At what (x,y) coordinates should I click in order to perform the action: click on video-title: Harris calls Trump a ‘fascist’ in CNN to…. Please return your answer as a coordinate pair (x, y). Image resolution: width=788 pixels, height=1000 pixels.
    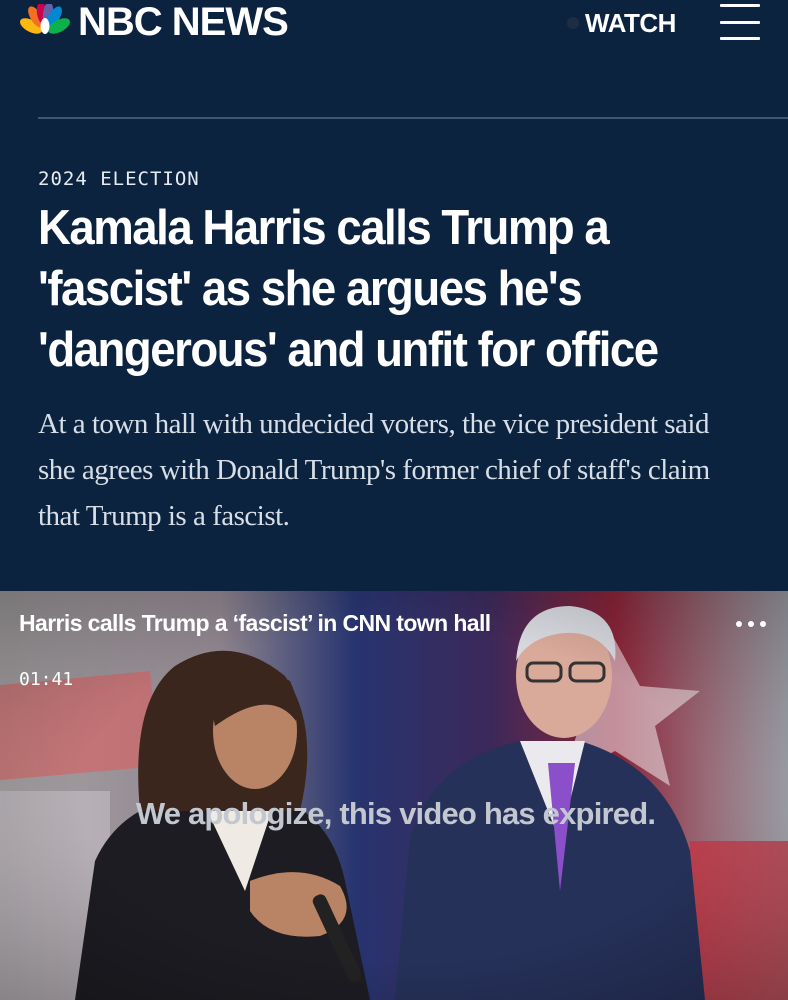
    Looking at the image, I should click on (255, 623).